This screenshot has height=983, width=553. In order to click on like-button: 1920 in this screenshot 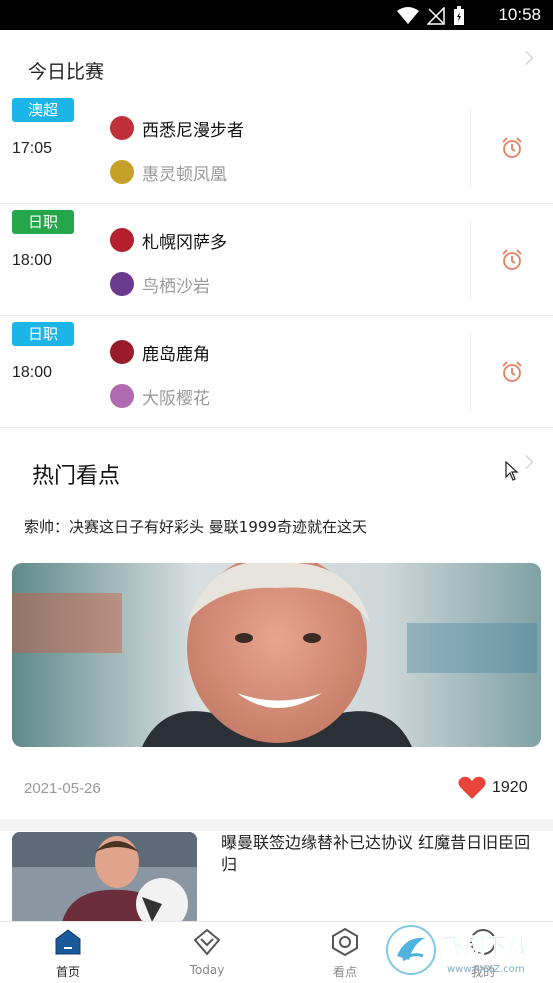, I will do `click(493, 788)`.